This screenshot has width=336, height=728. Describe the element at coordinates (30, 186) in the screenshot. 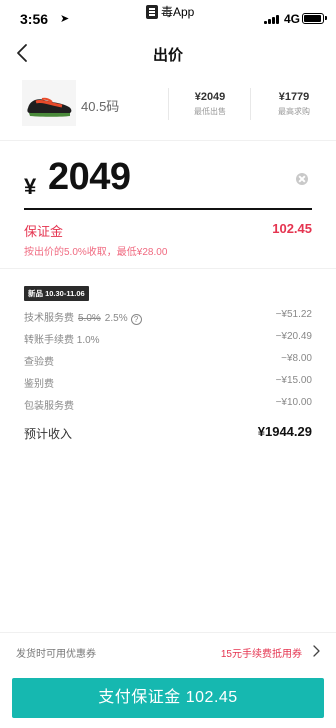

I see `currency-symbol: ¥` at that location.